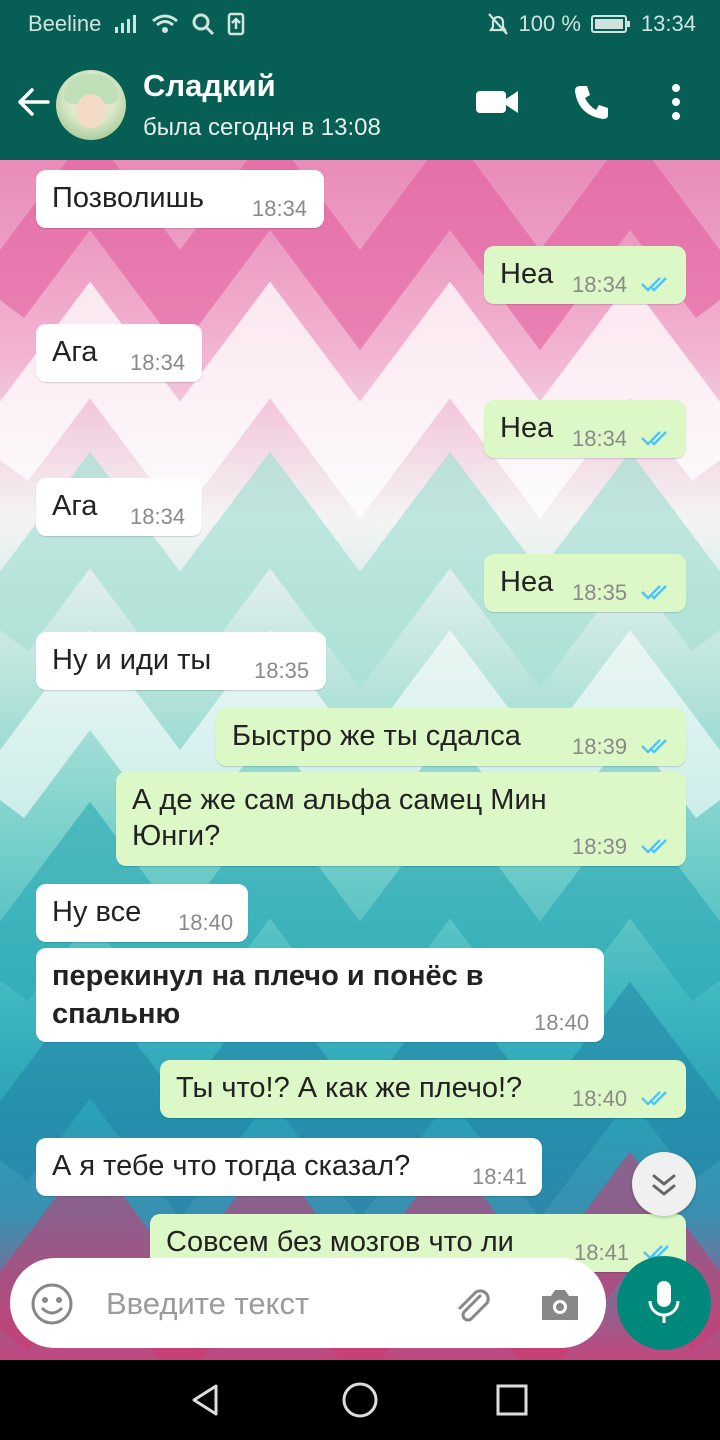  Describe the element at coordinates (360, 24) in the screenshot. I see `status-bar: Beeline 100 % 13:34` at that location.